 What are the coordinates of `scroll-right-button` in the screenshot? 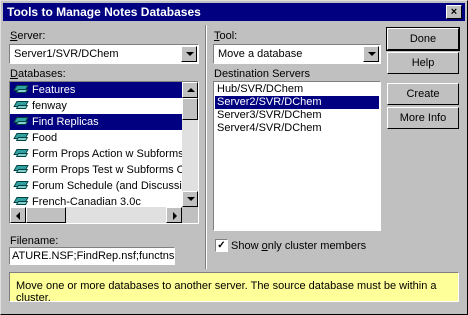 It's located at (174, 215).